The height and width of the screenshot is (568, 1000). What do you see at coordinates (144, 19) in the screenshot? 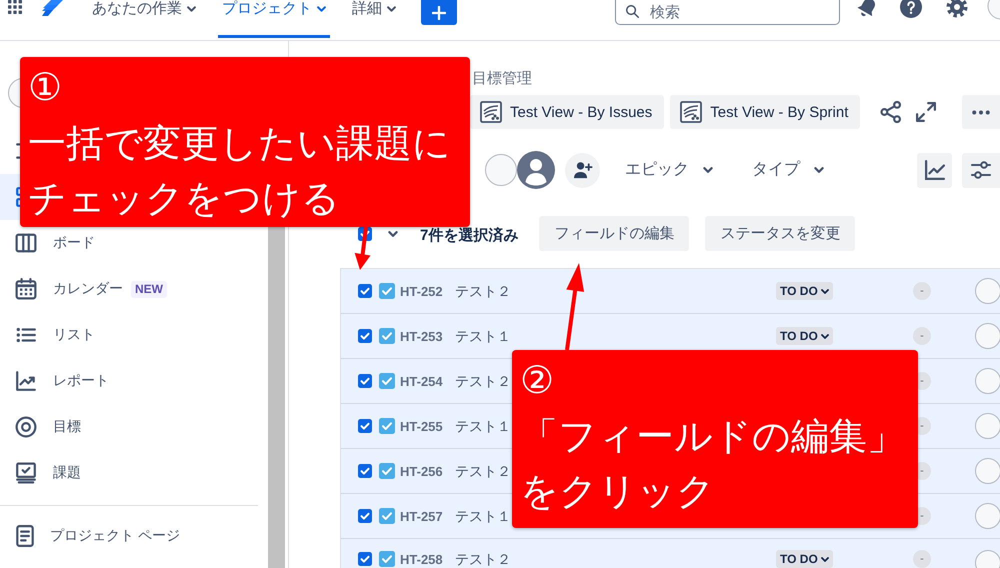
I see `nav-tab: あなたの作業` at bounding box center [144, 19].